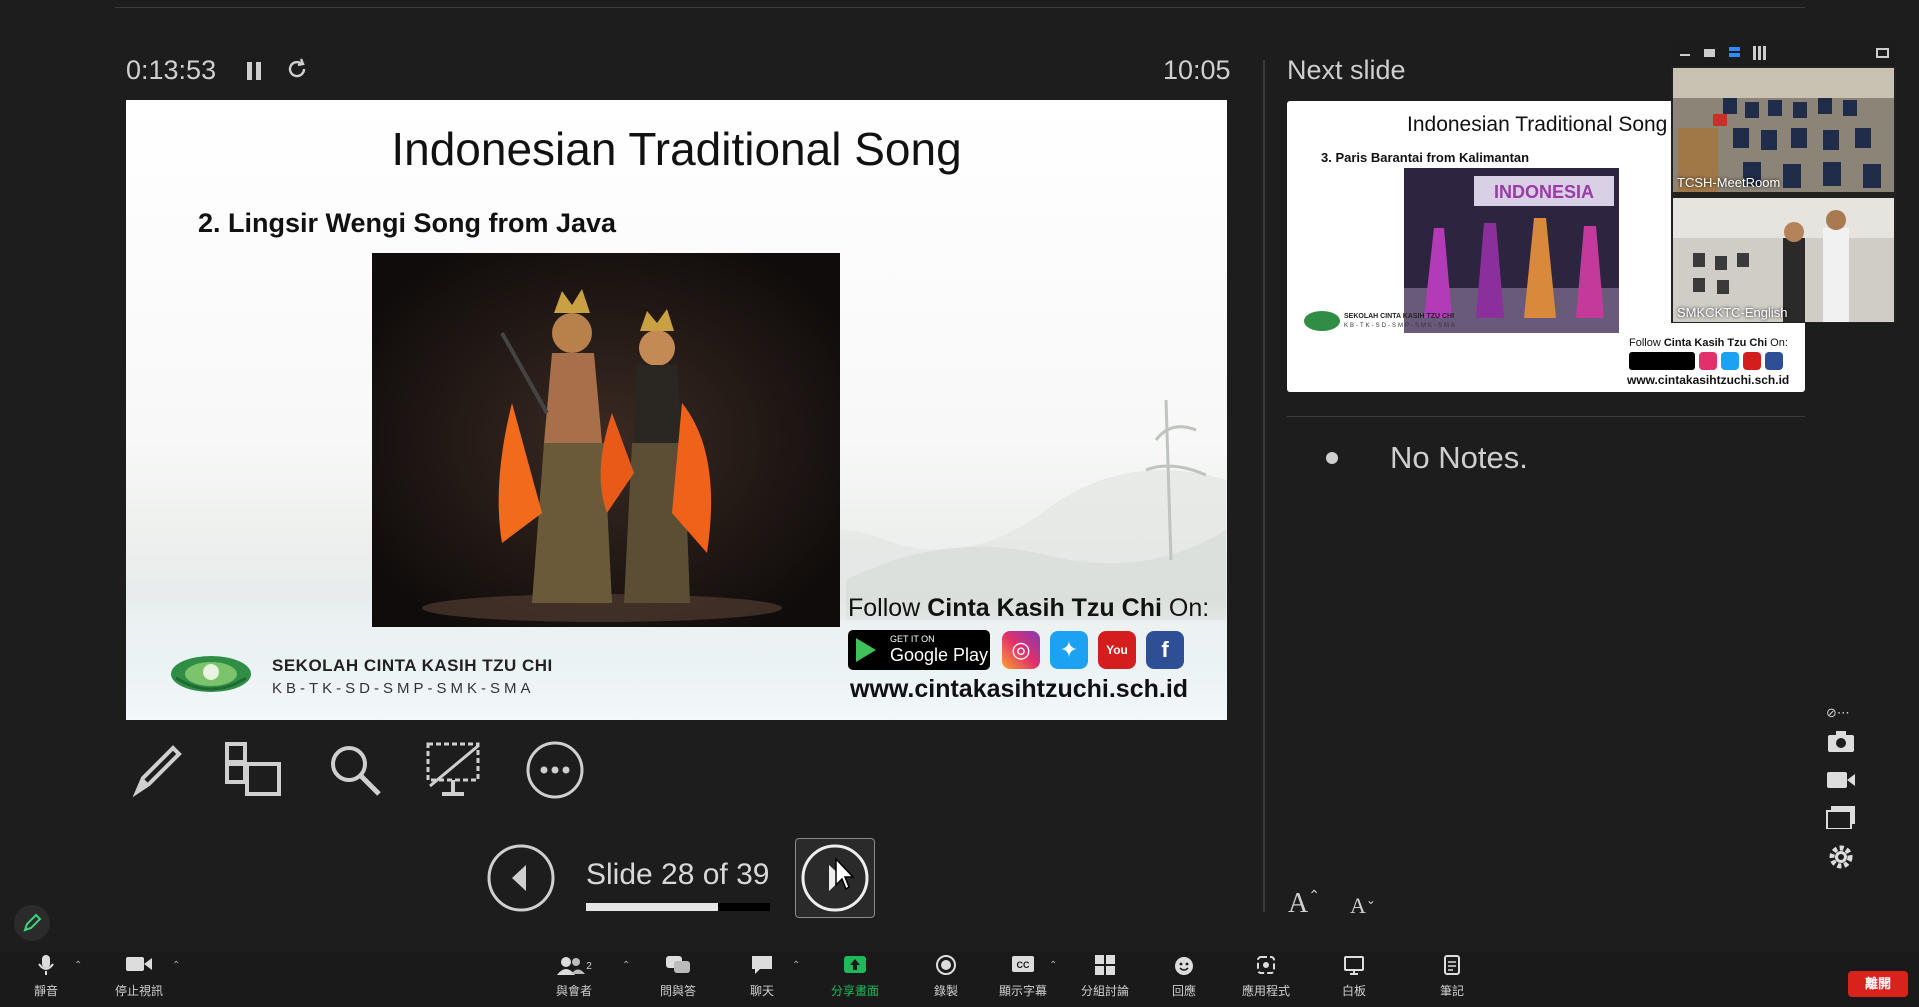 Image resolution: width=1919 pixels, height=1007 pixels. Describe the element at coordinates (412, 665) in the screenshot. I see `school-name: SEKOLAH CINTA KASIH TZU CHI` at that location.